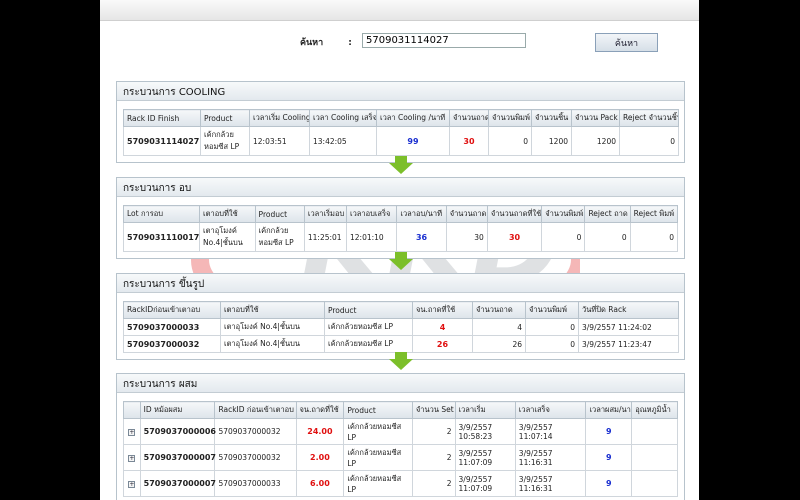 Image resolution: width=800 pixels, height=500 pixels. Describe the element at coordinates (343, 141) in the screenshot. I see `end-time-cell: 13:42:05` at that location.